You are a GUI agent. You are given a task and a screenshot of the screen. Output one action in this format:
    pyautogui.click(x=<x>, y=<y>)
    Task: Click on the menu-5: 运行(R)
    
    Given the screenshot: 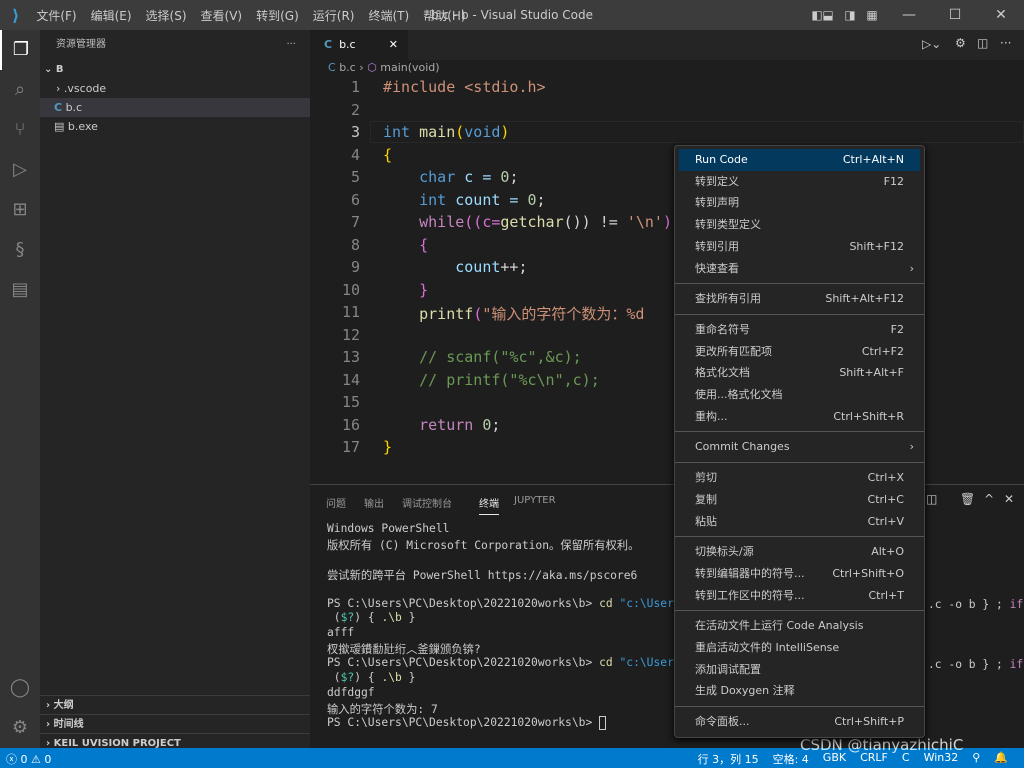 What is the action you would take?
    pyautogui.click(x=334, y=15)
    